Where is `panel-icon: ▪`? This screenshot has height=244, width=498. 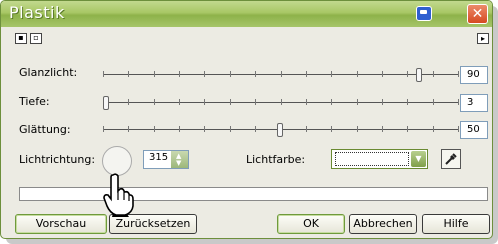
panel-icon: ▪ is located at coordinates (21, 38).